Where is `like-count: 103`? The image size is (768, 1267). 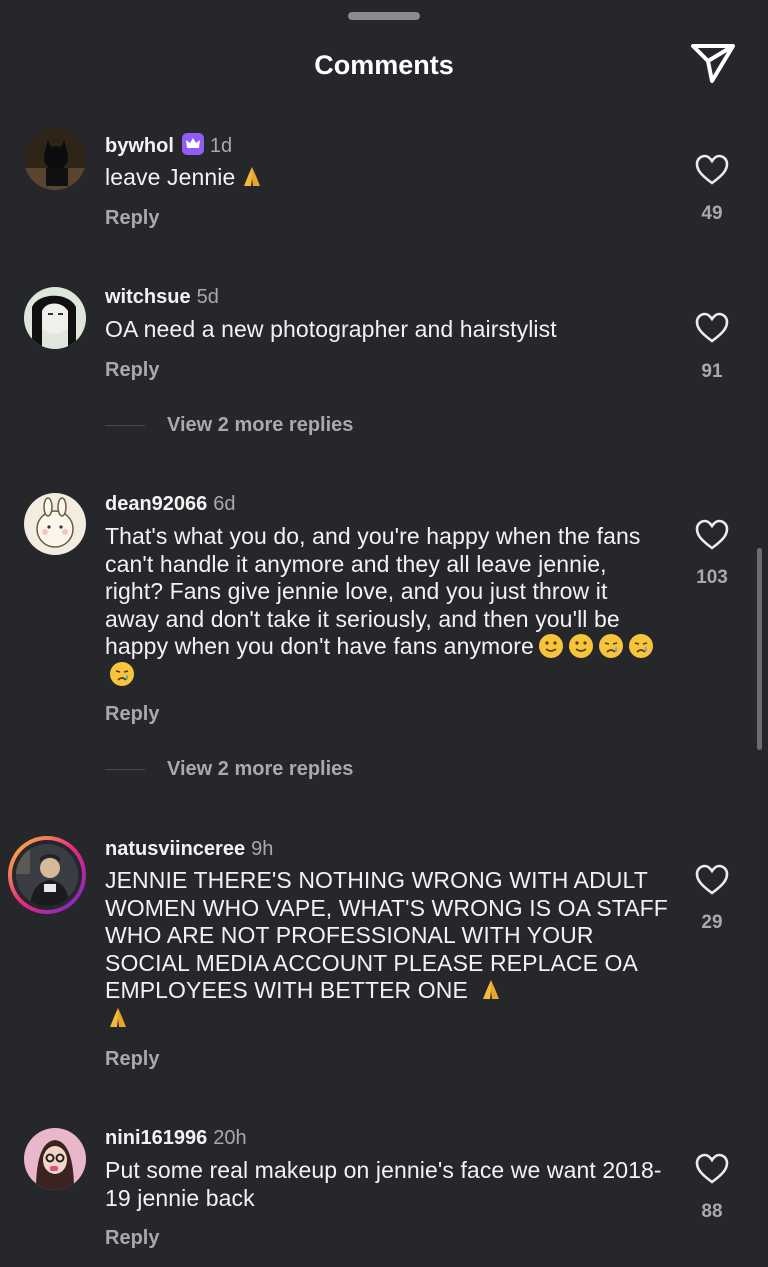 like-count: 103 is located at coordinates (712, 577).